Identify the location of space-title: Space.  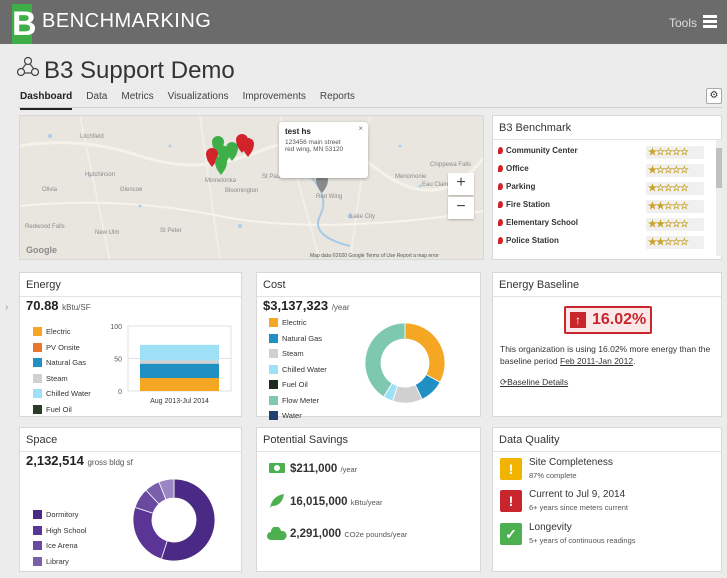
(130, 440).